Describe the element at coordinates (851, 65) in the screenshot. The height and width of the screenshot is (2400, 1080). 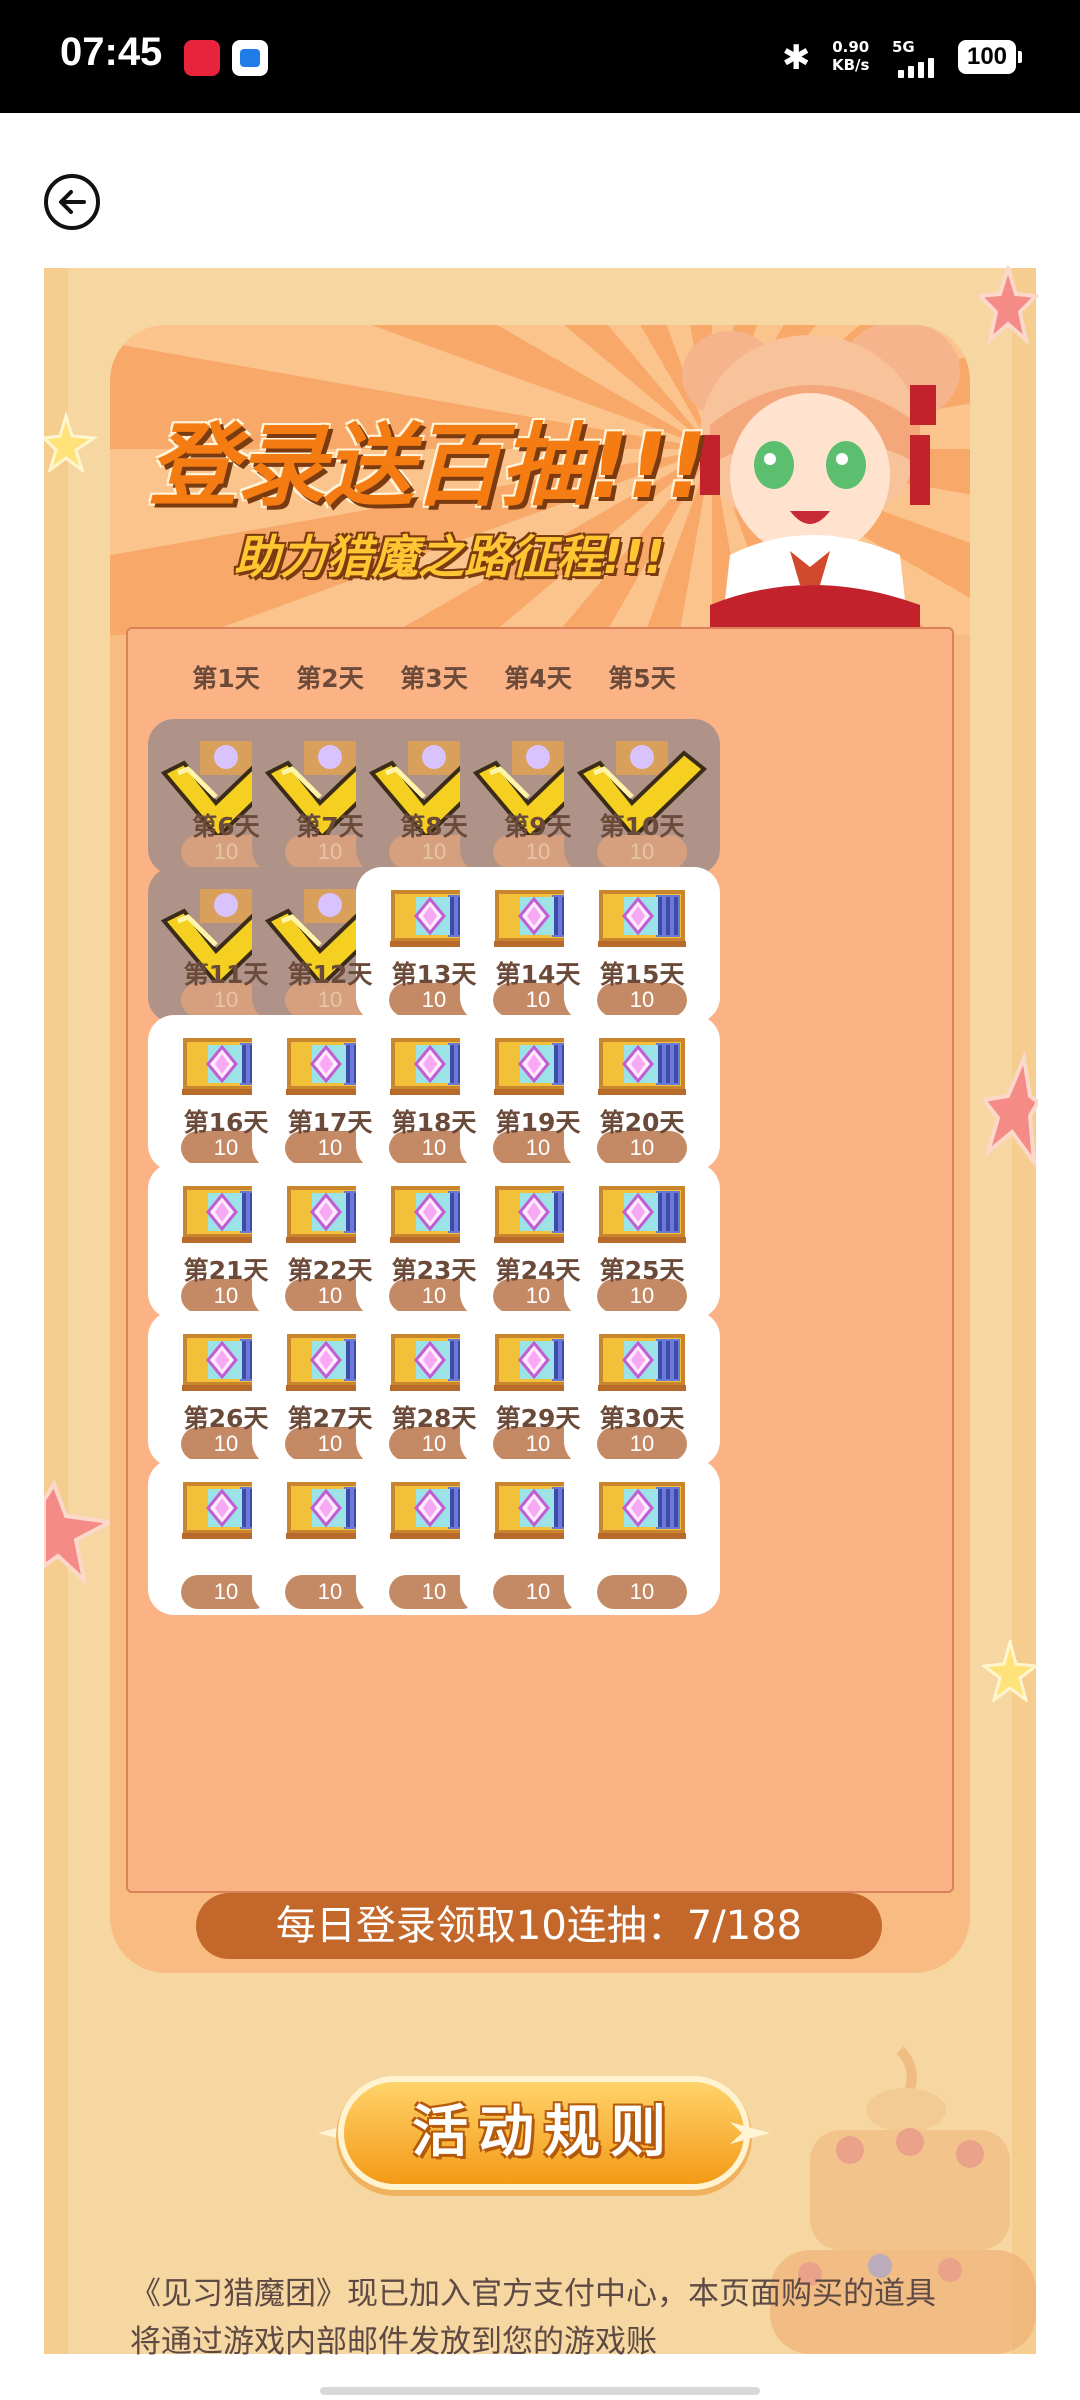
I see `network-speed-unit: KB/s` at that location.